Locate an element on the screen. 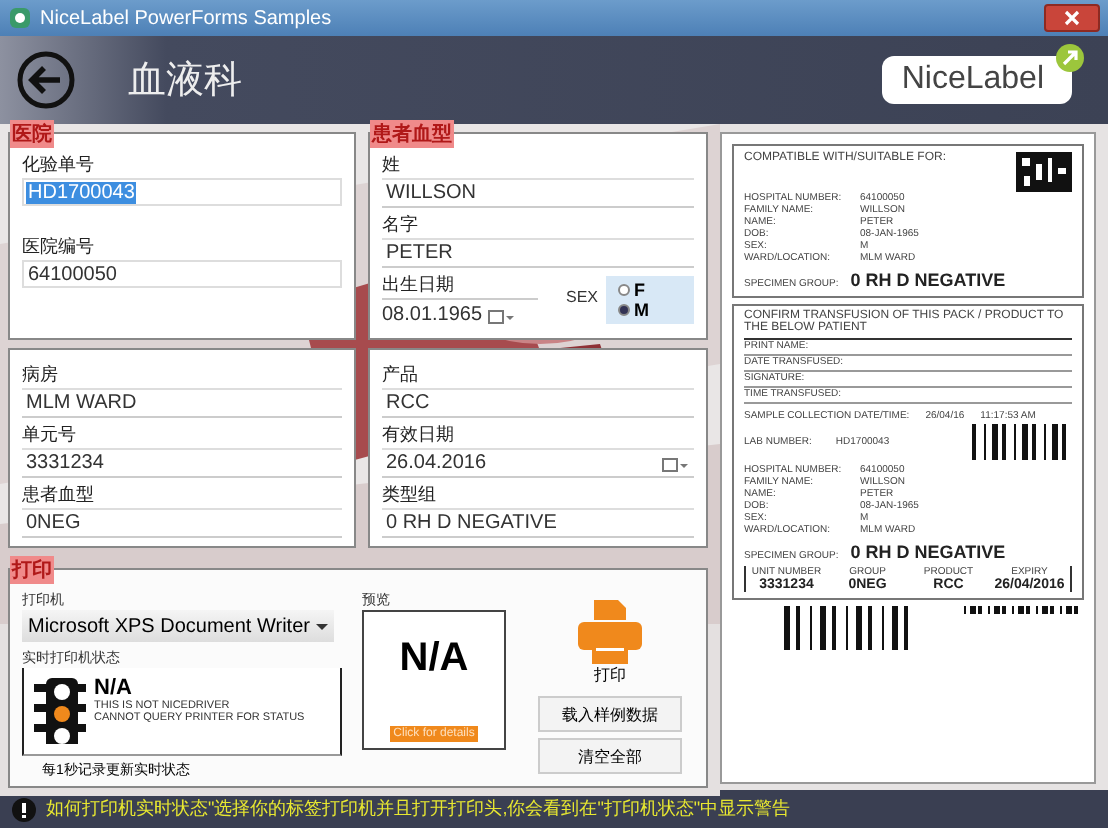 This screenshot has width=1108, height=828. text-field: MLM WARD is located at coordinates (182, 403).